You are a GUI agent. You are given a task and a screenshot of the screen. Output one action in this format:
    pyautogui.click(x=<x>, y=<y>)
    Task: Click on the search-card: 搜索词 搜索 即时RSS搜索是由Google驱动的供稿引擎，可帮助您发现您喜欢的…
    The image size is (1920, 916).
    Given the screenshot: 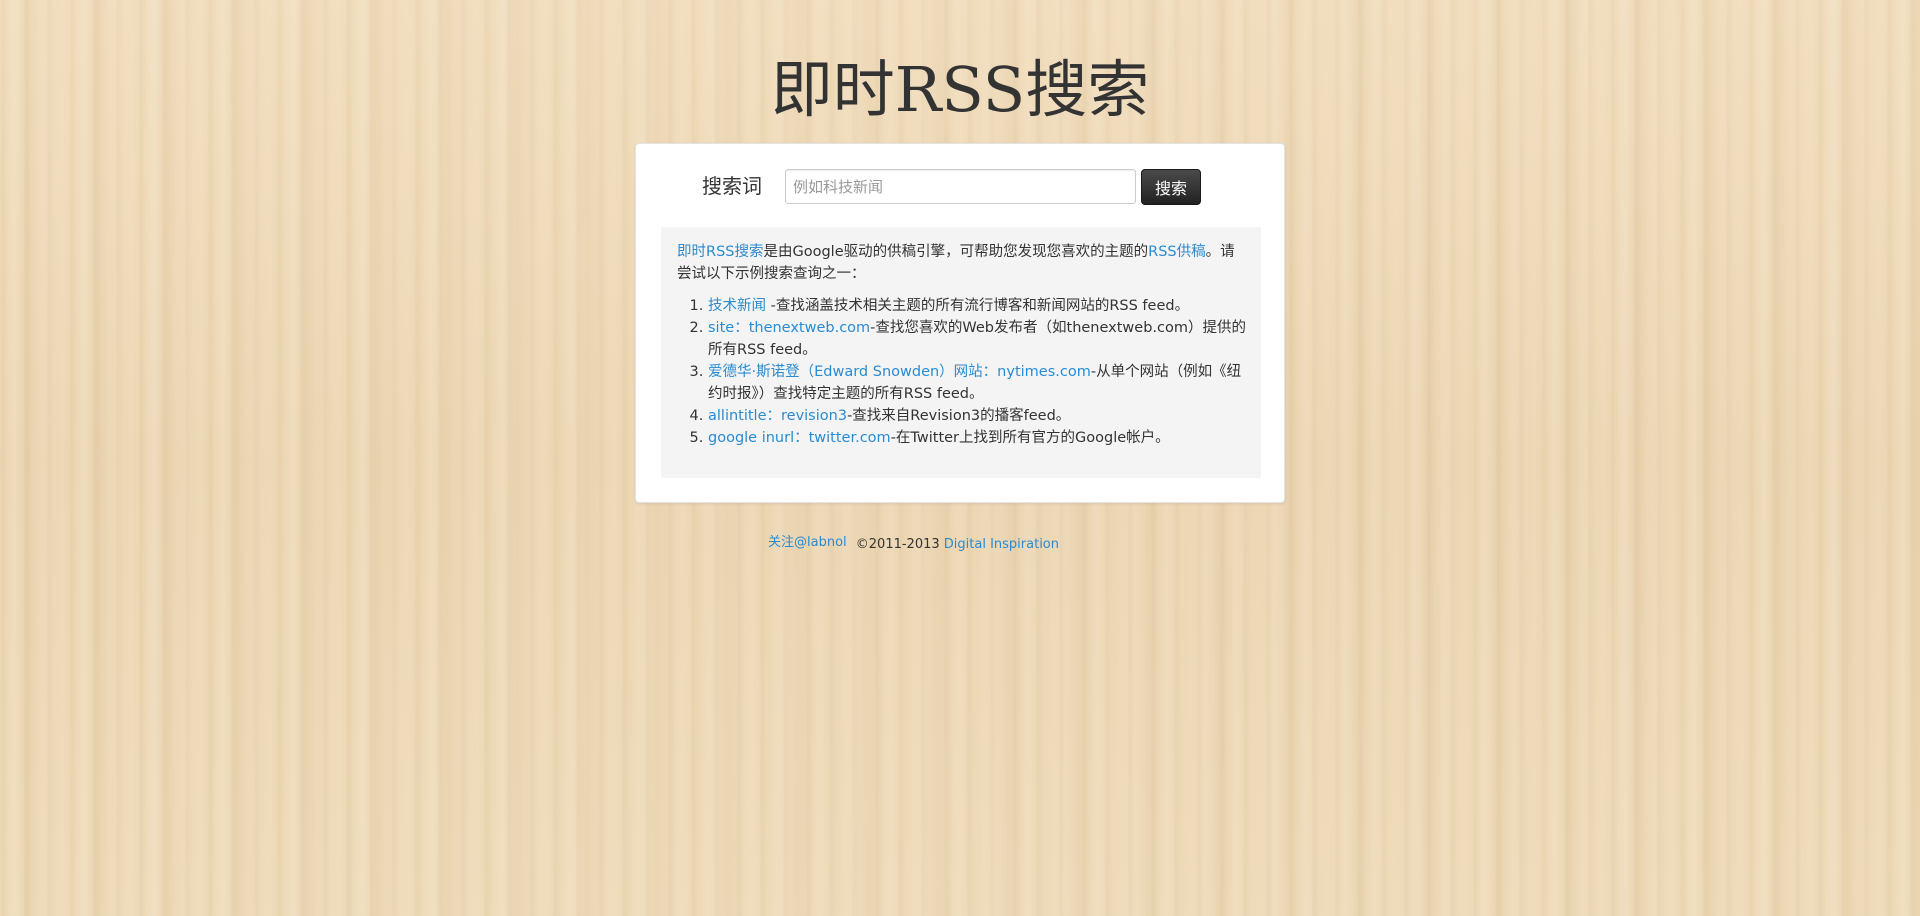 What is the action you would take?
    pyautogui.click(x=960, y=323)
    